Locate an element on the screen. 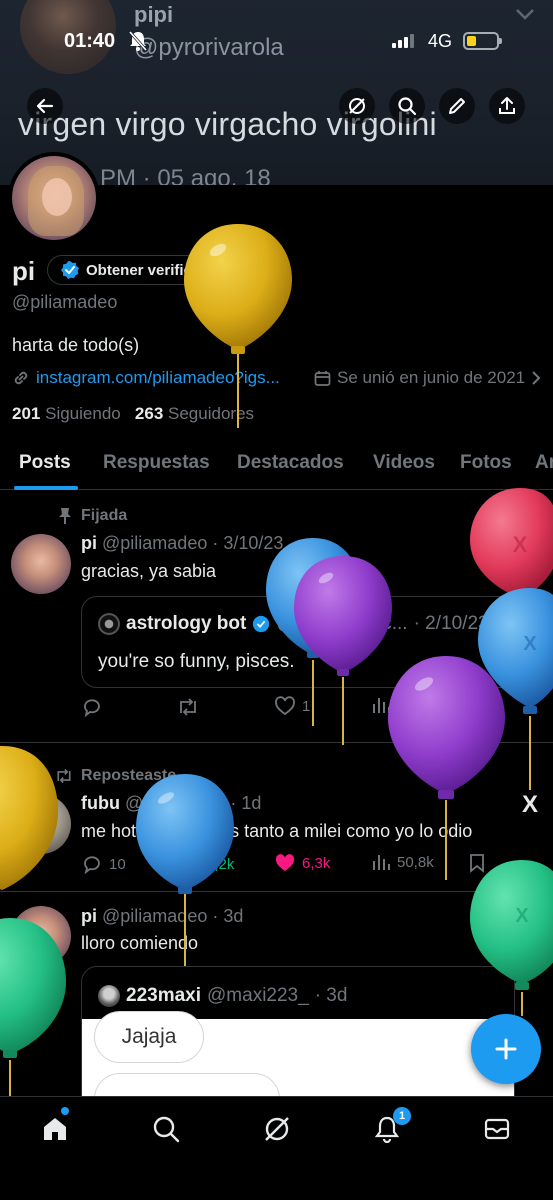 The height and width of the screenshot is (1200, 553). search-icon is located at coordinates (166, 1129).